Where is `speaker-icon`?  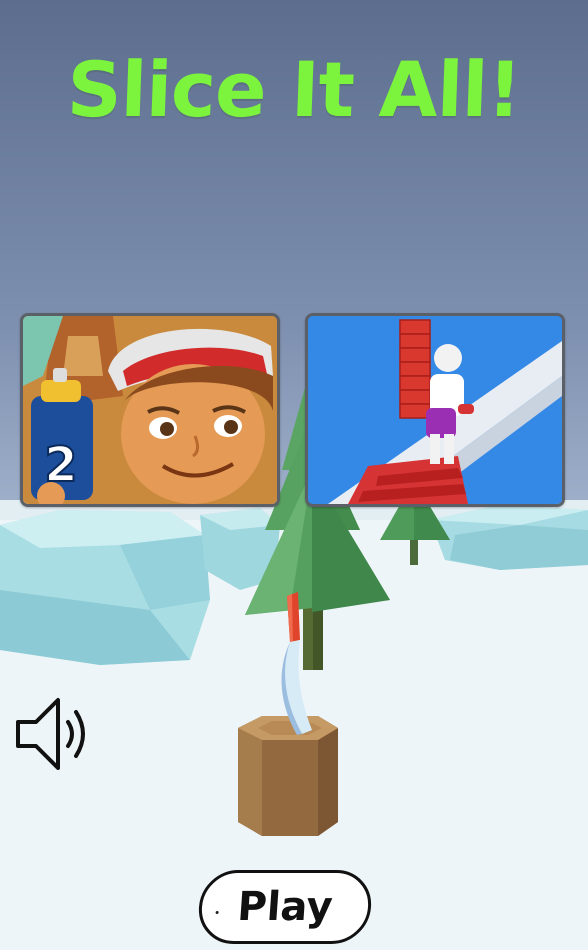 speaker-icon is located at coordinates (50, 734).